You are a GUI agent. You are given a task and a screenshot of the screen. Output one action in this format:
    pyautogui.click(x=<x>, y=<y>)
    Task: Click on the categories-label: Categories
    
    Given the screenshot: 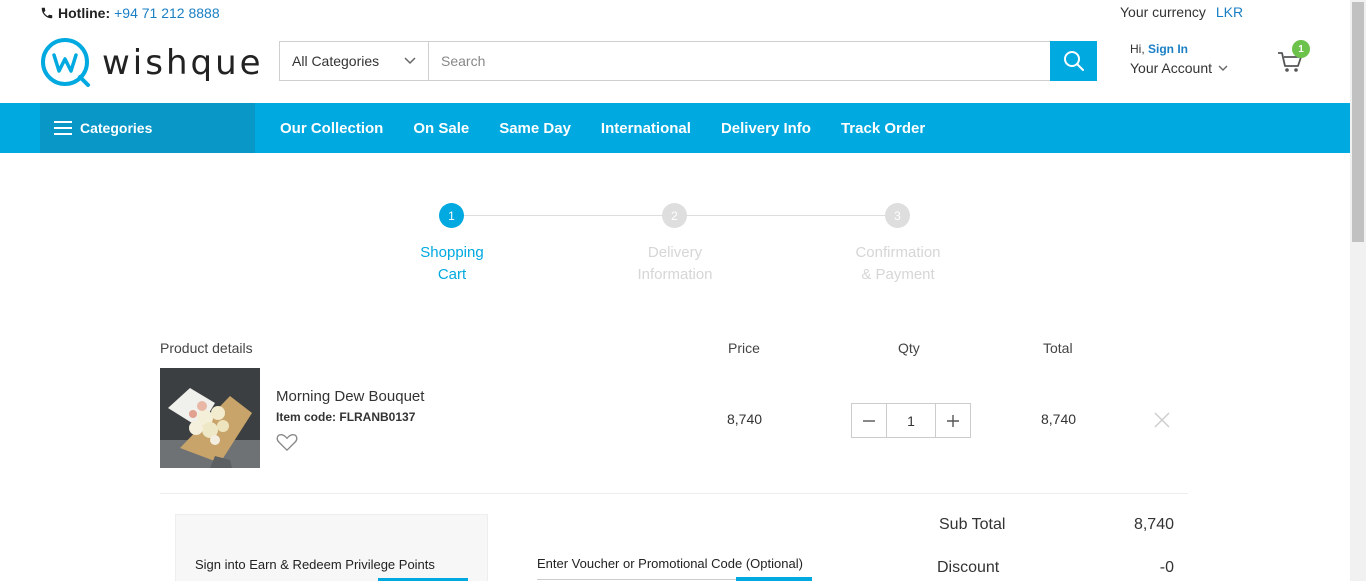 What is the action you would take?
    pyautogui.click(x=116, y=128)
    